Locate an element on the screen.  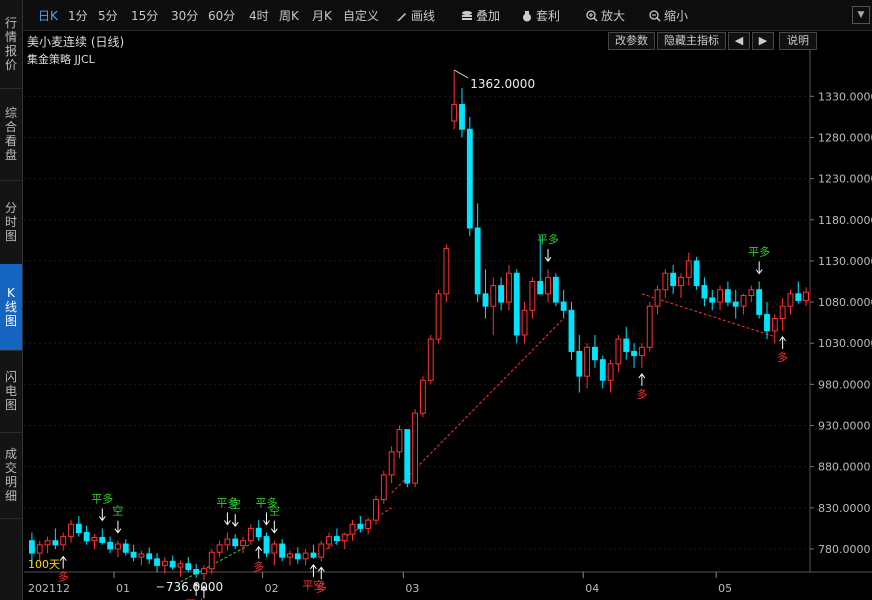
x-tick-label: 202112 is located at coordinates (49, 588).